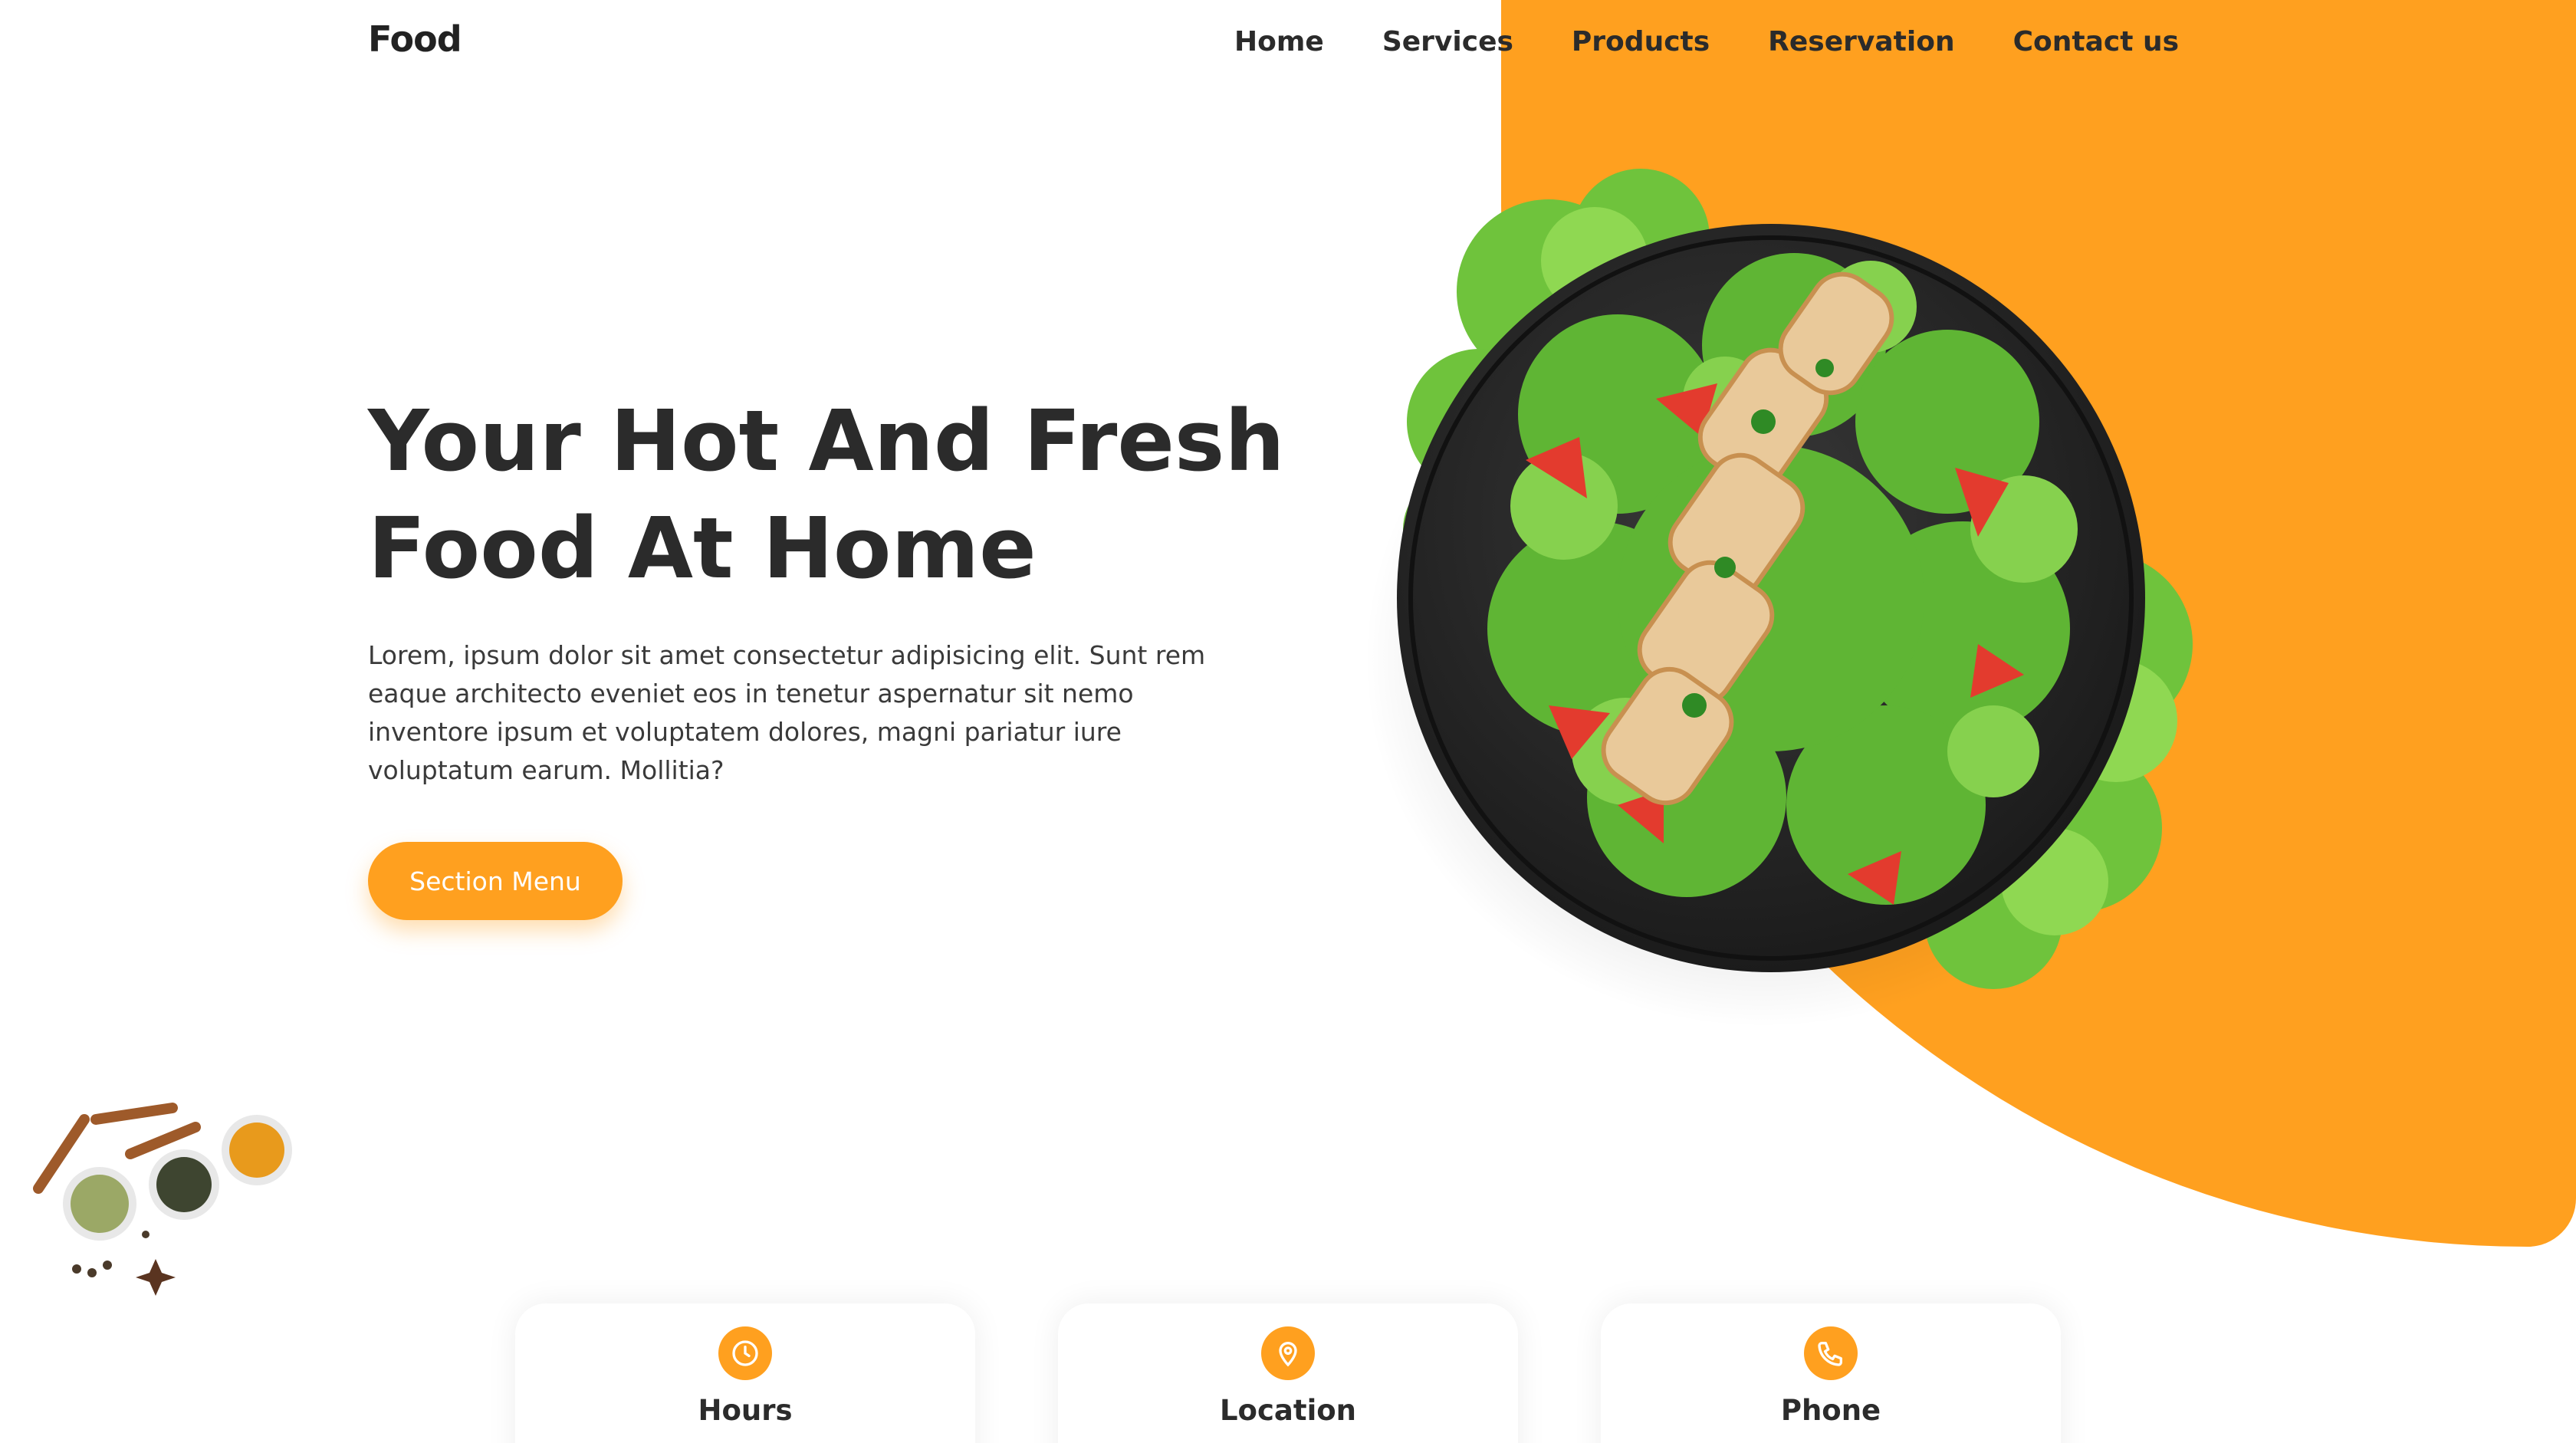 Image resolution: width=2576 pixels, height=1443 pixels. What do you see at coordinates (1831, 1410) in the screenshot?
I see `phone-card-title: Phone` at bounding box center [1831, 1410].